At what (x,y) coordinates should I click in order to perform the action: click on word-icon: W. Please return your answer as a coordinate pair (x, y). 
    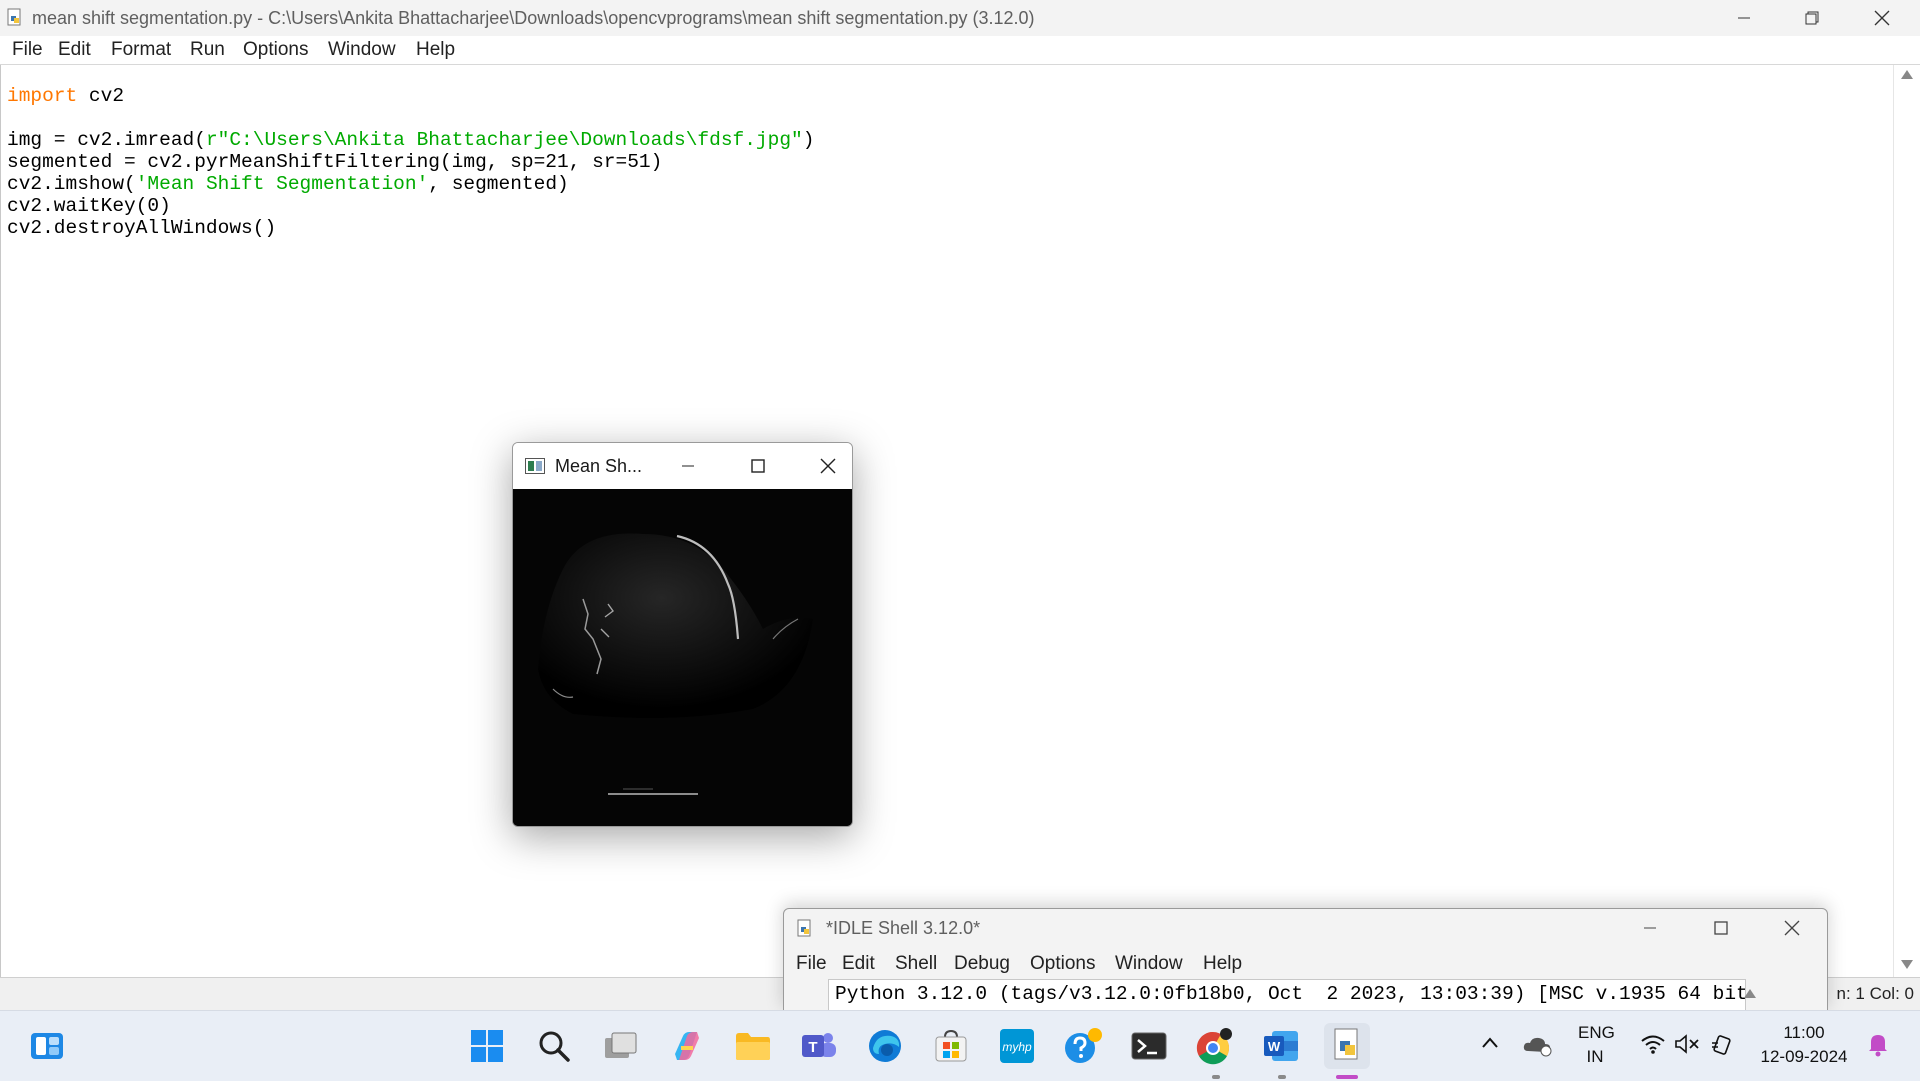
    Looking at the image, I should click on (1281, 1046).